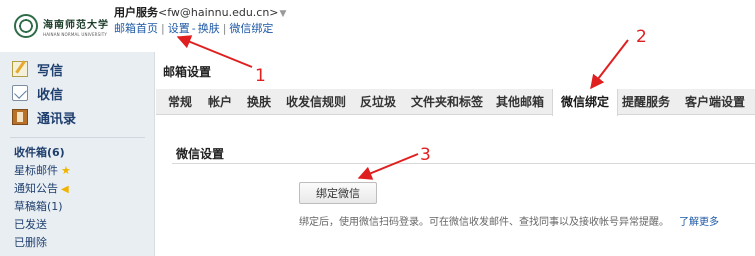  What do you see at coordinates (50, 95) in the screenshot?
I see `receive-mail-label: 收信` at bounding box center [50, 95].